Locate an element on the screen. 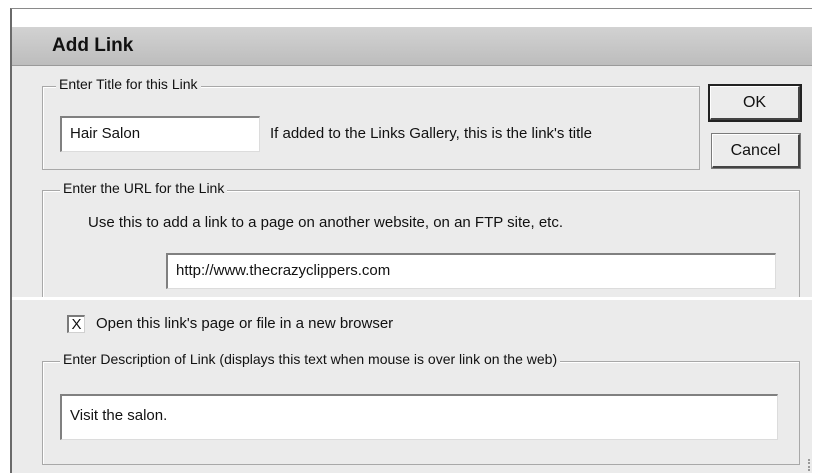 The image size is (815, 475). cancel-button: Cancel is located at coordinates (756, 151).